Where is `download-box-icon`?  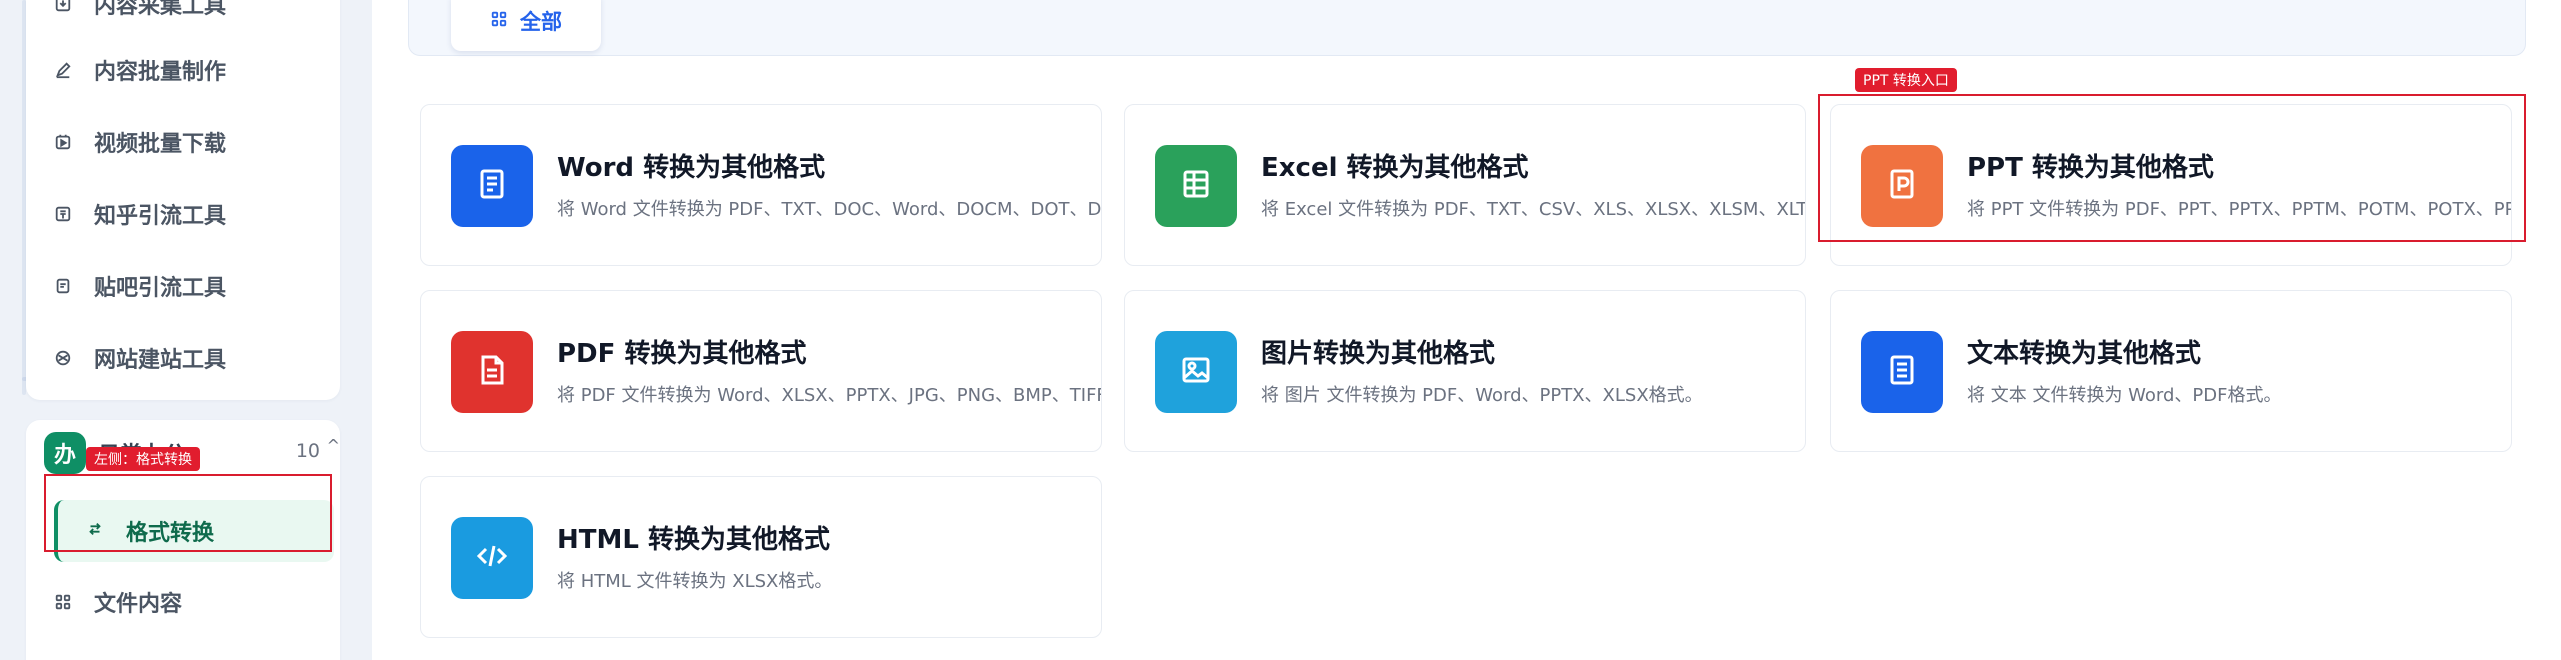
download-box-icon is located at coordinates (63, 6).